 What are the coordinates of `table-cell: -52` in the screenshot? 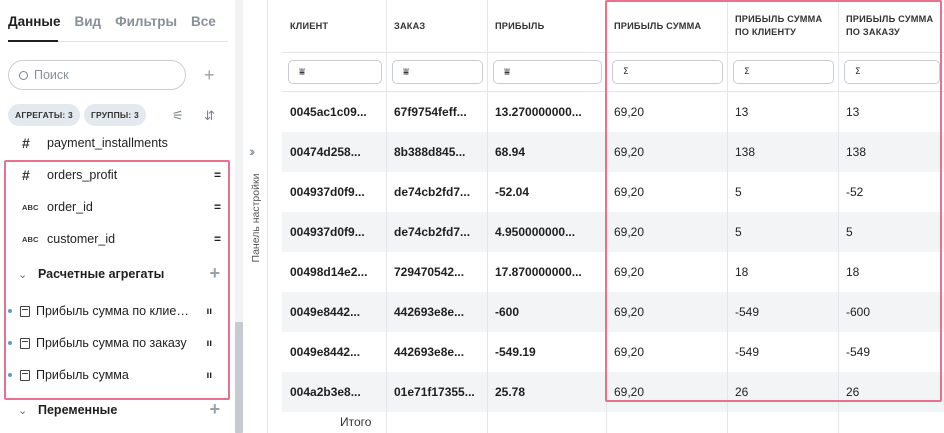 It's located at (891, 192).